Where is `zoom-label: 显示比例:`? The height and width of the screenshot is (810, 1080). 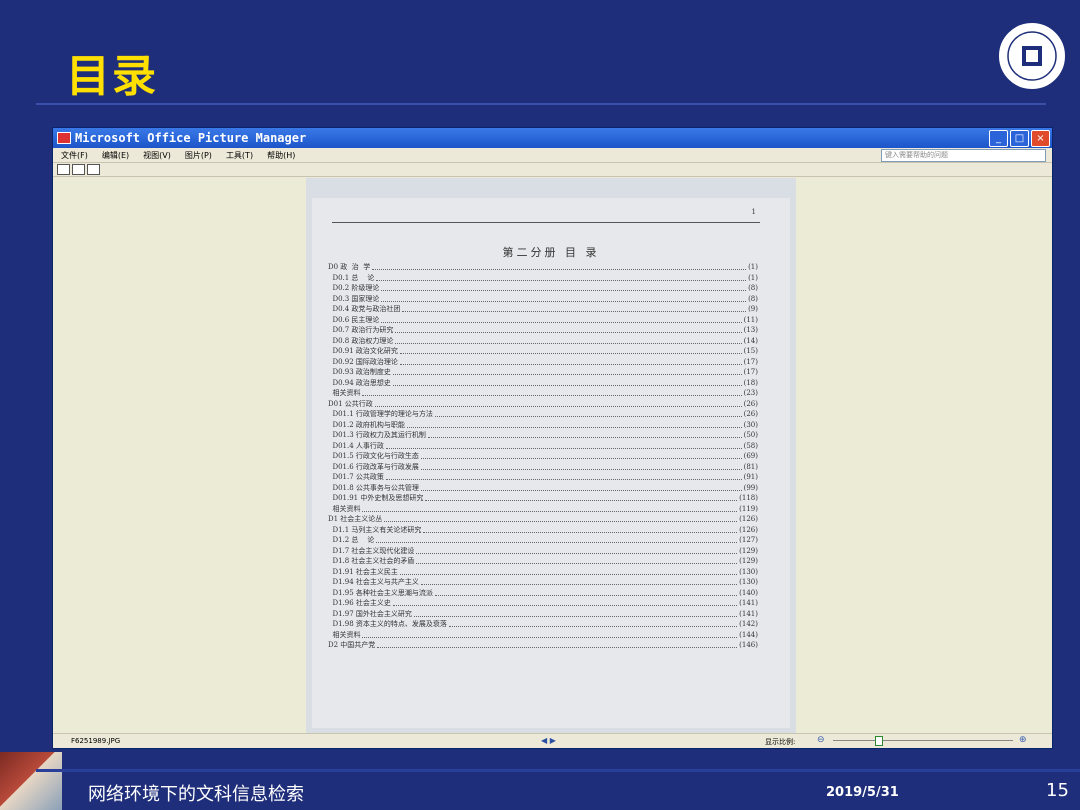
zoom-label: 显示比例: is located at coordinates (780, 742).